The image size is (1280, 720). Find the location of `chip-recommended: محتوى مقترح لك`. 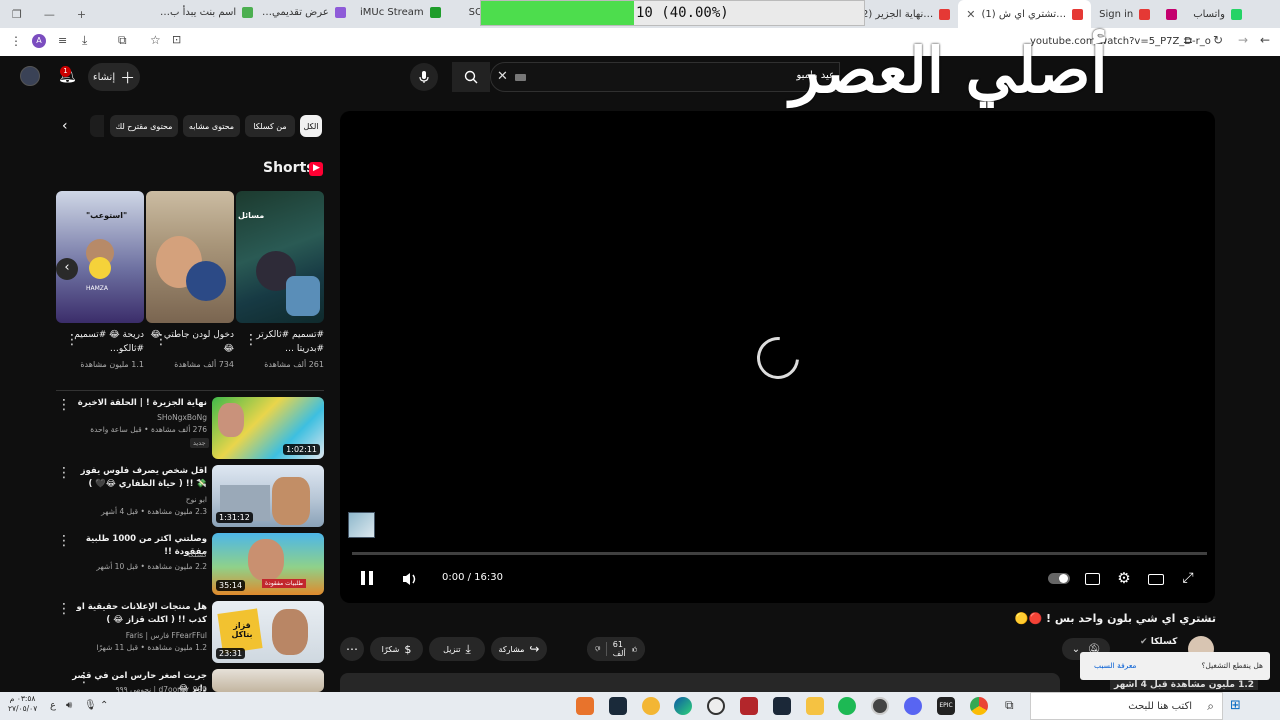

chip-recommended: محتوى مقترح لك is located at coordinates (144, 126).